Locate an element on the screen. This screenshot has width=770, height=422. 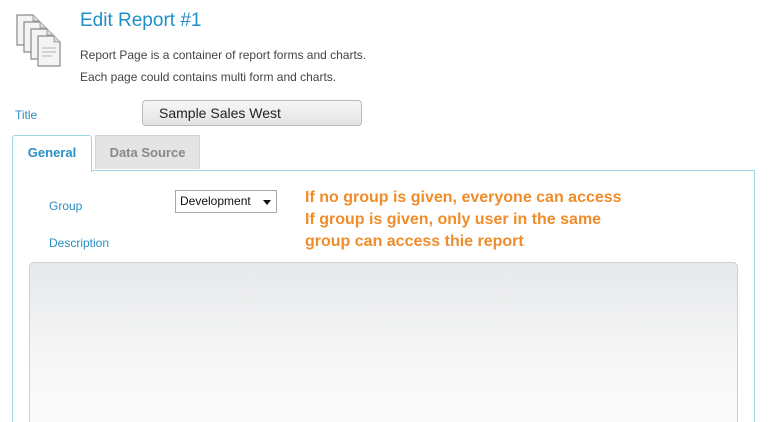
group-select-value: Development is located at coordinates (215, 201).